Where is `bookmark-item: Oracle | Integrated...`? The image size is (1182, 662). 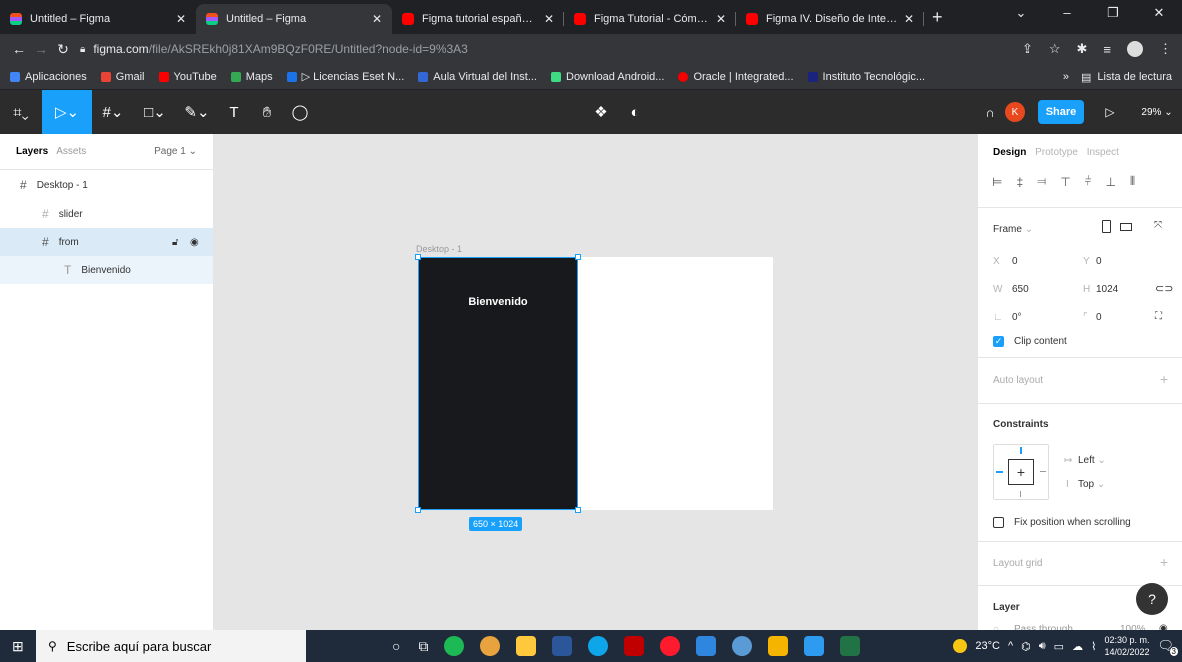
bookmark-item: Oracle | Integrated... is located at coordinates (736, 77).